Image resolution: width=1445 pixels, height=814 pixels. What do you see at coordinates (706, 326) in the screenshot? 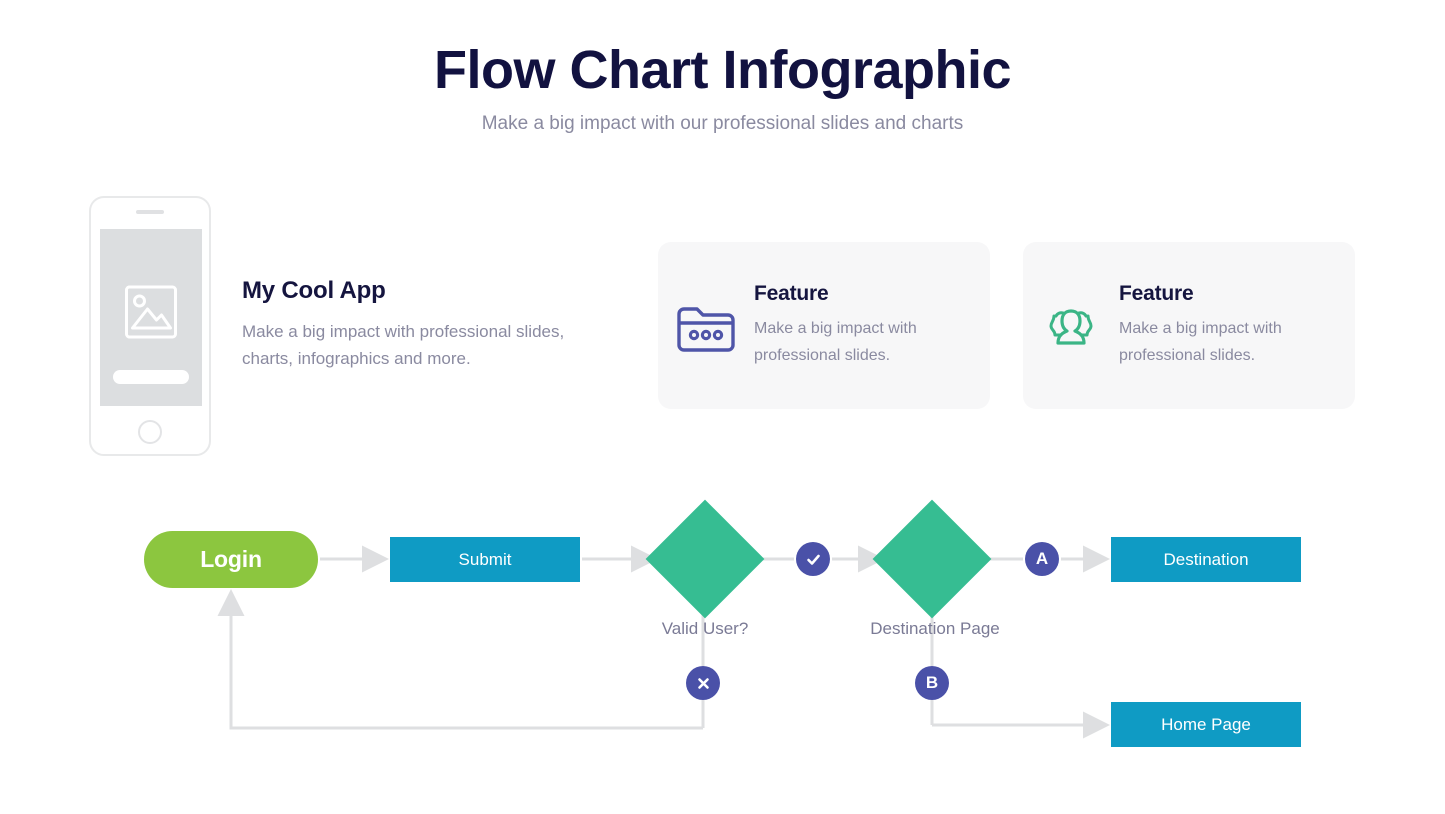
I see `folder-icon` at bounding box center [706, 326].